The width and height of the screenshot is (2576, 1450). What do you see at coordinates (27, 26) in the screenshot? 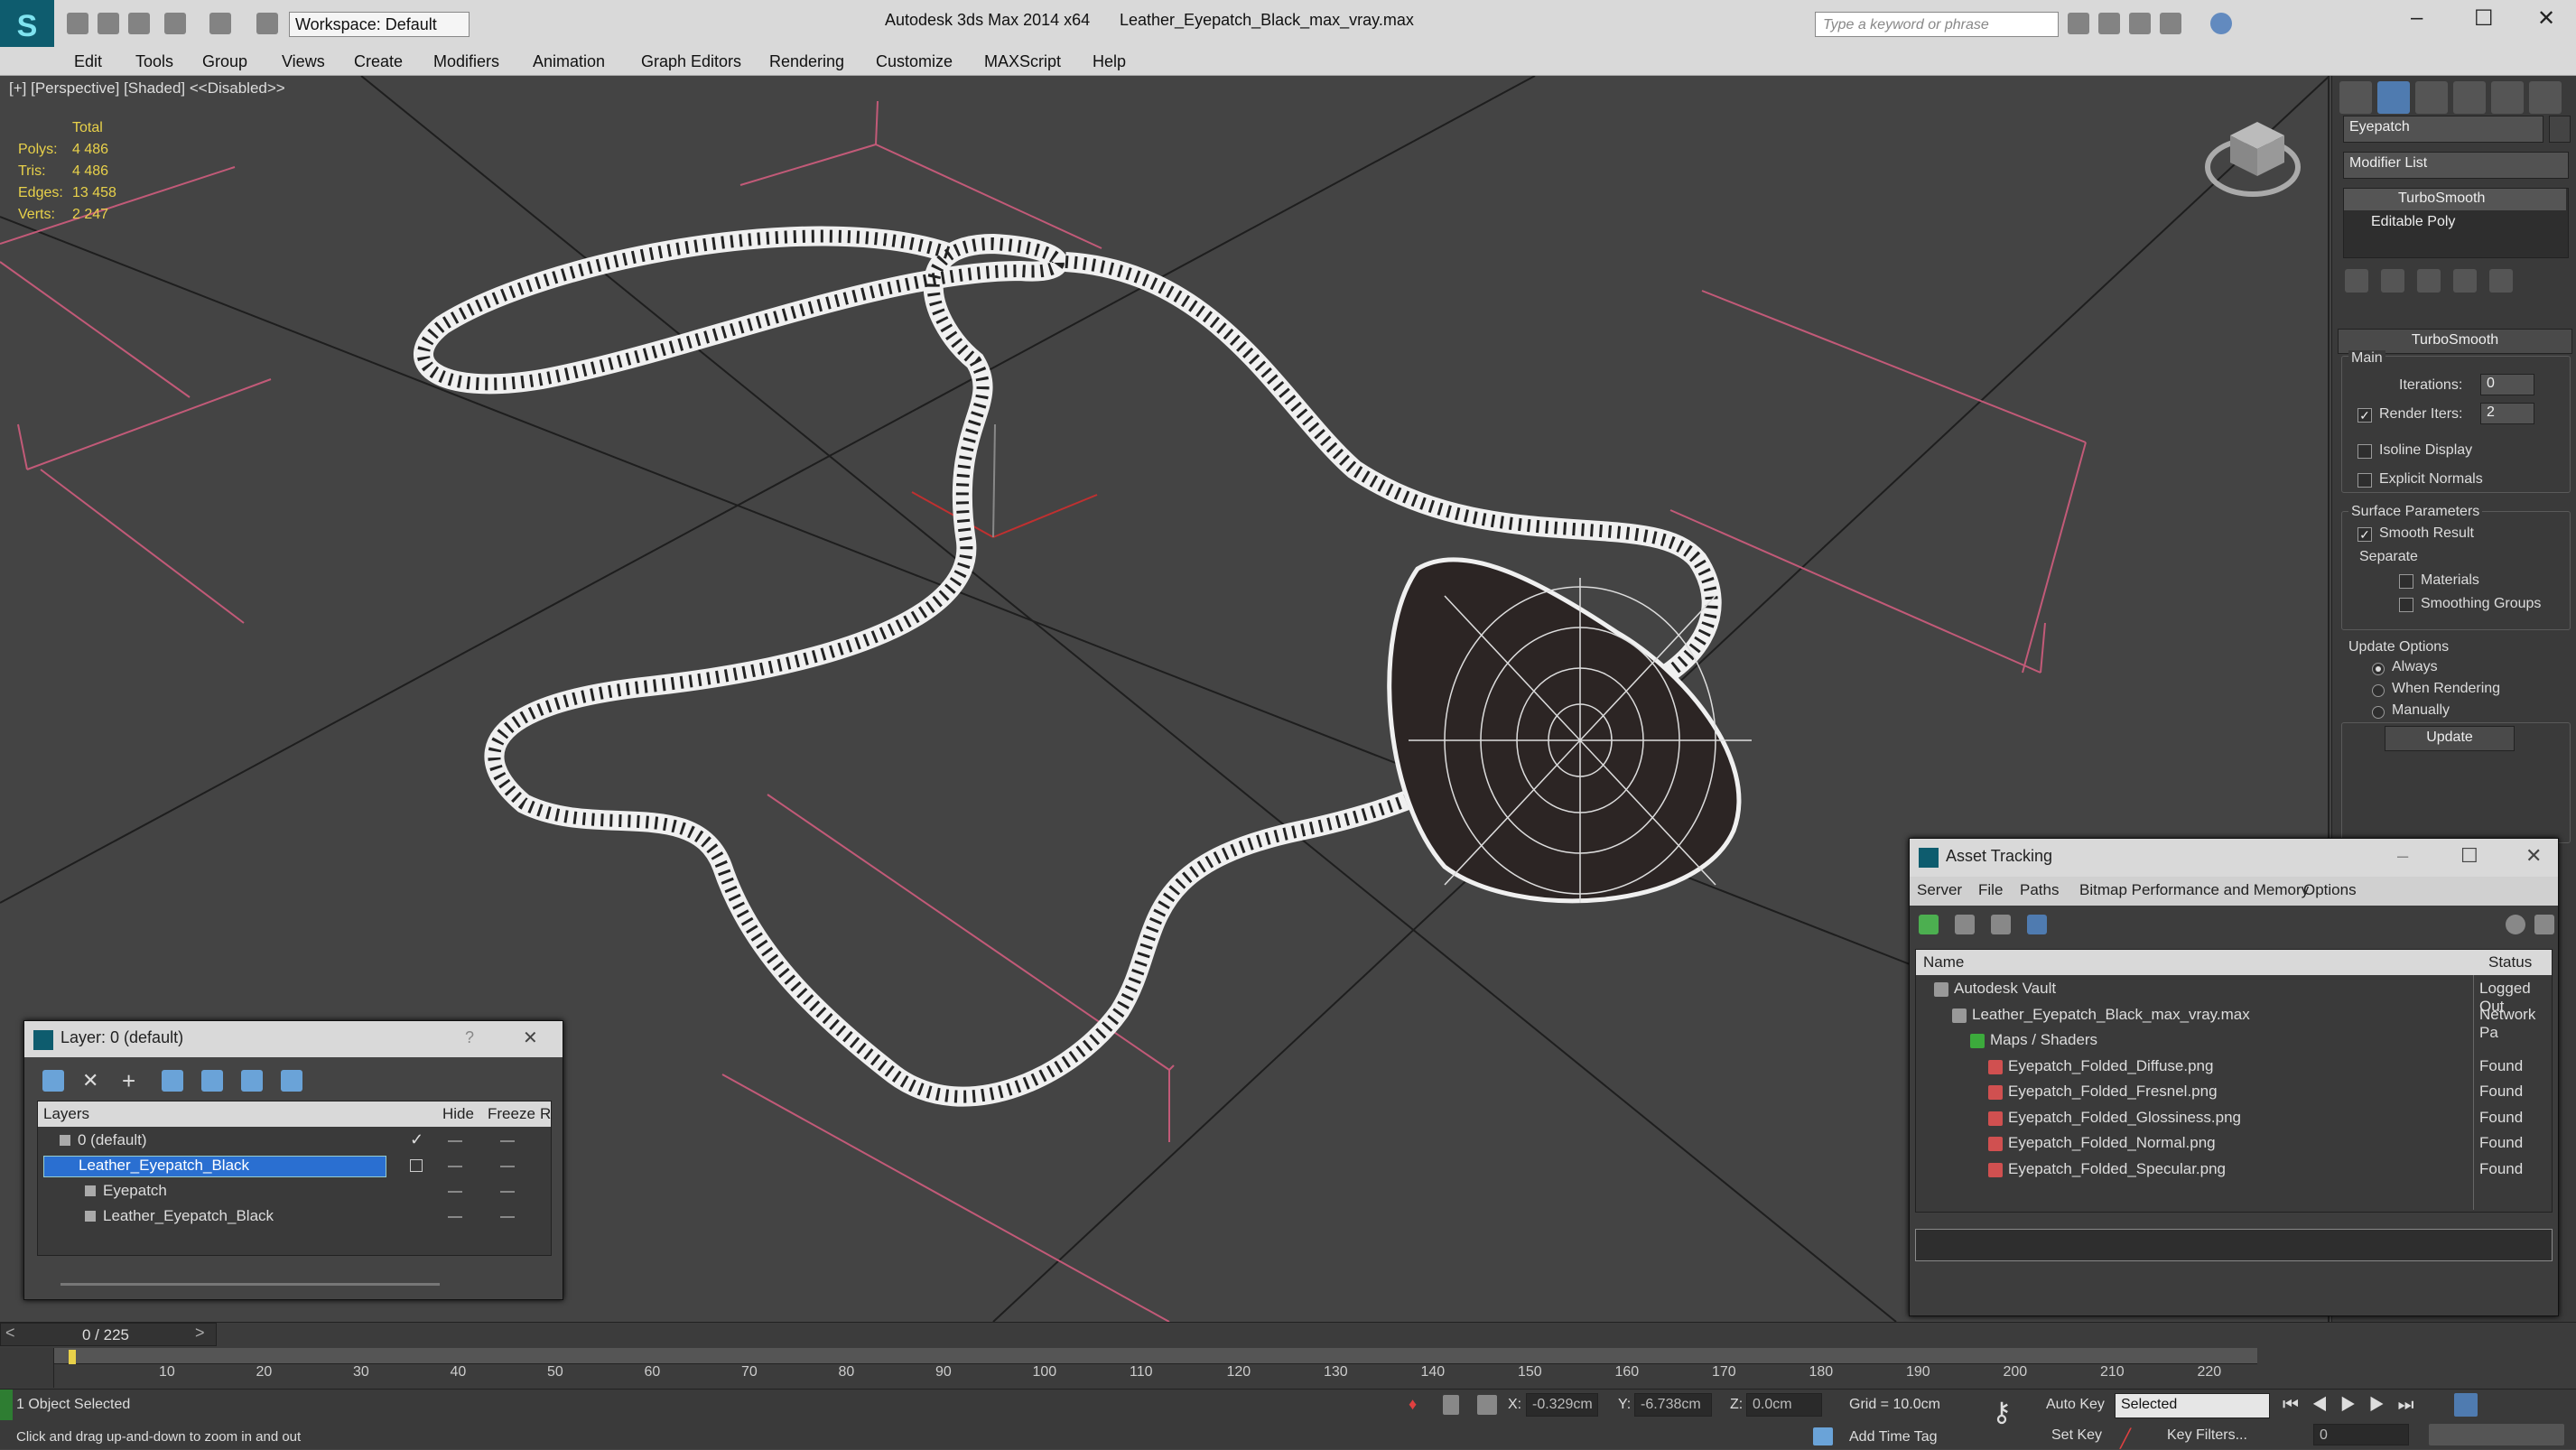
I see `app-logo: S` at bounding box center [27, 26].